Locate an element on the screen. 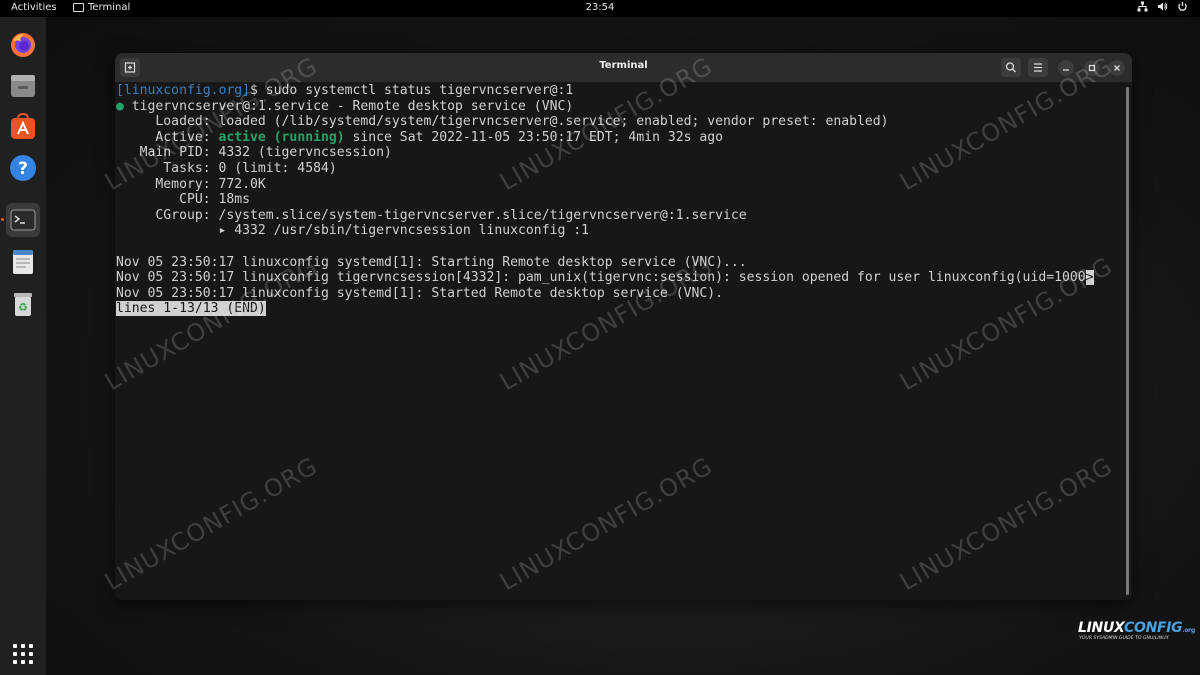 The width and height of the screenshot is (1200, 675). activities-button: Activities is located at coordinates (34, 7).